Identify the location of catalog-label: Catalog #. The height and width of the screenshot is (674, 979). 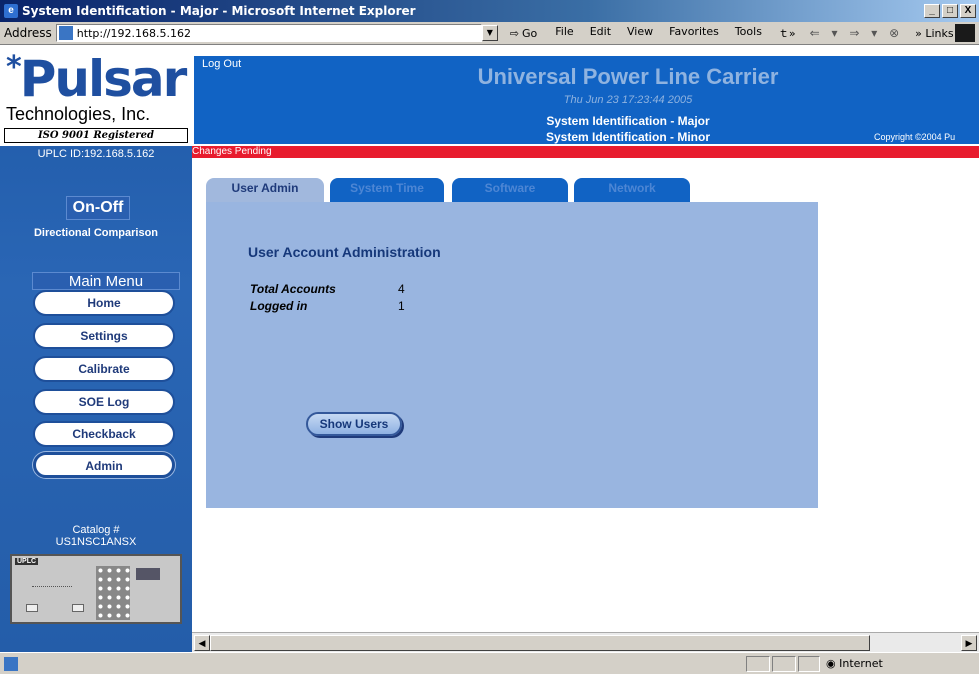
(96, 530).